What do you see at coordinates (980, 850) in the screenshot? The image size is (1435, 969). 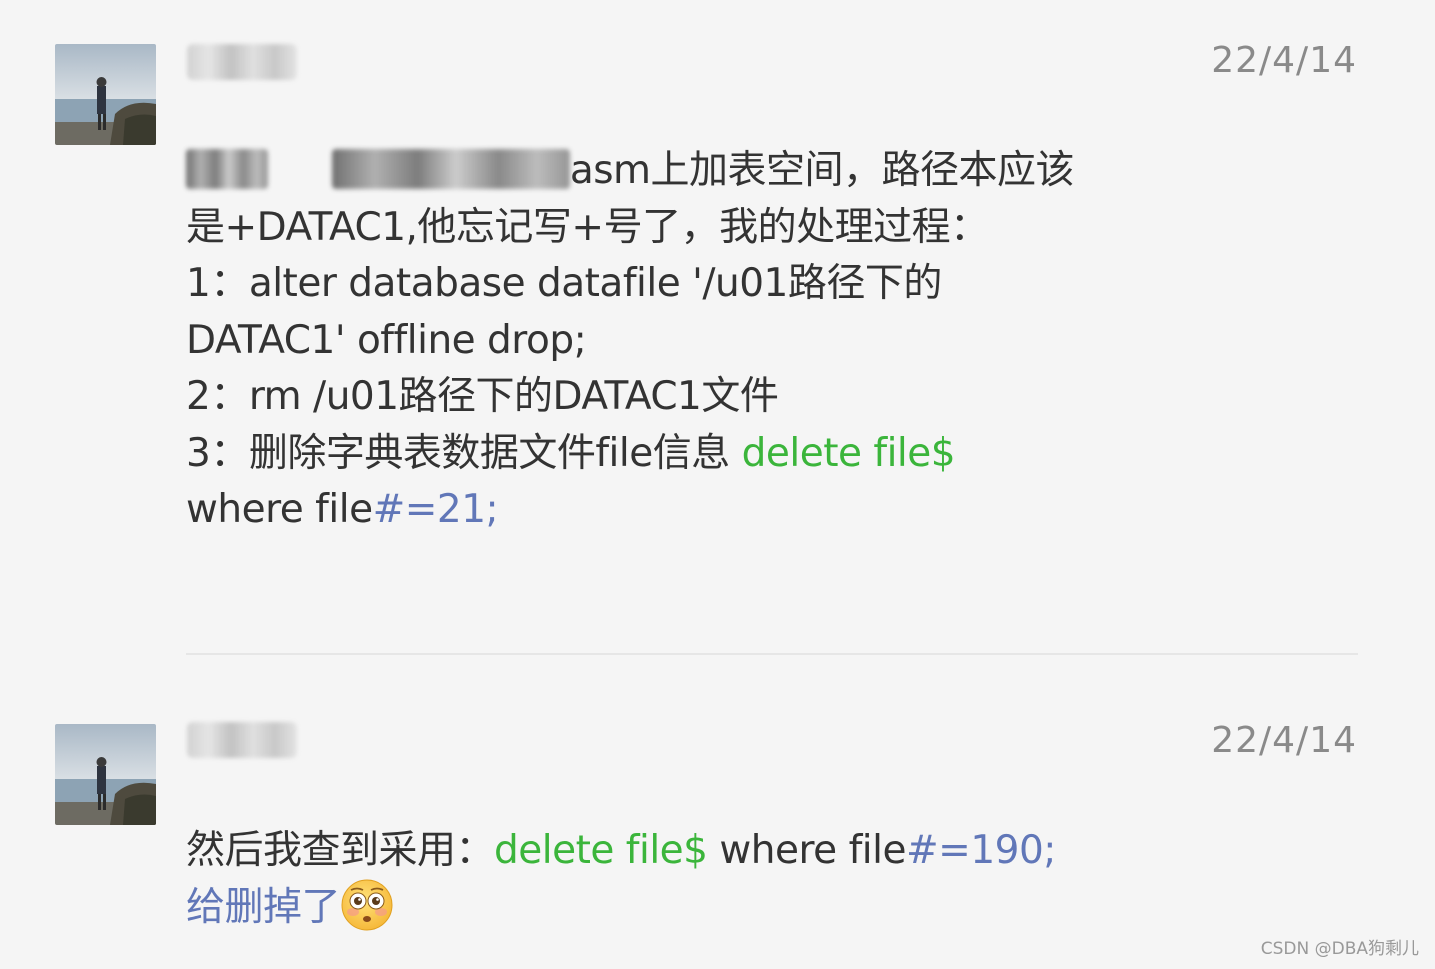 I see `code-value: #=190;` at bounding box center [980, 850].